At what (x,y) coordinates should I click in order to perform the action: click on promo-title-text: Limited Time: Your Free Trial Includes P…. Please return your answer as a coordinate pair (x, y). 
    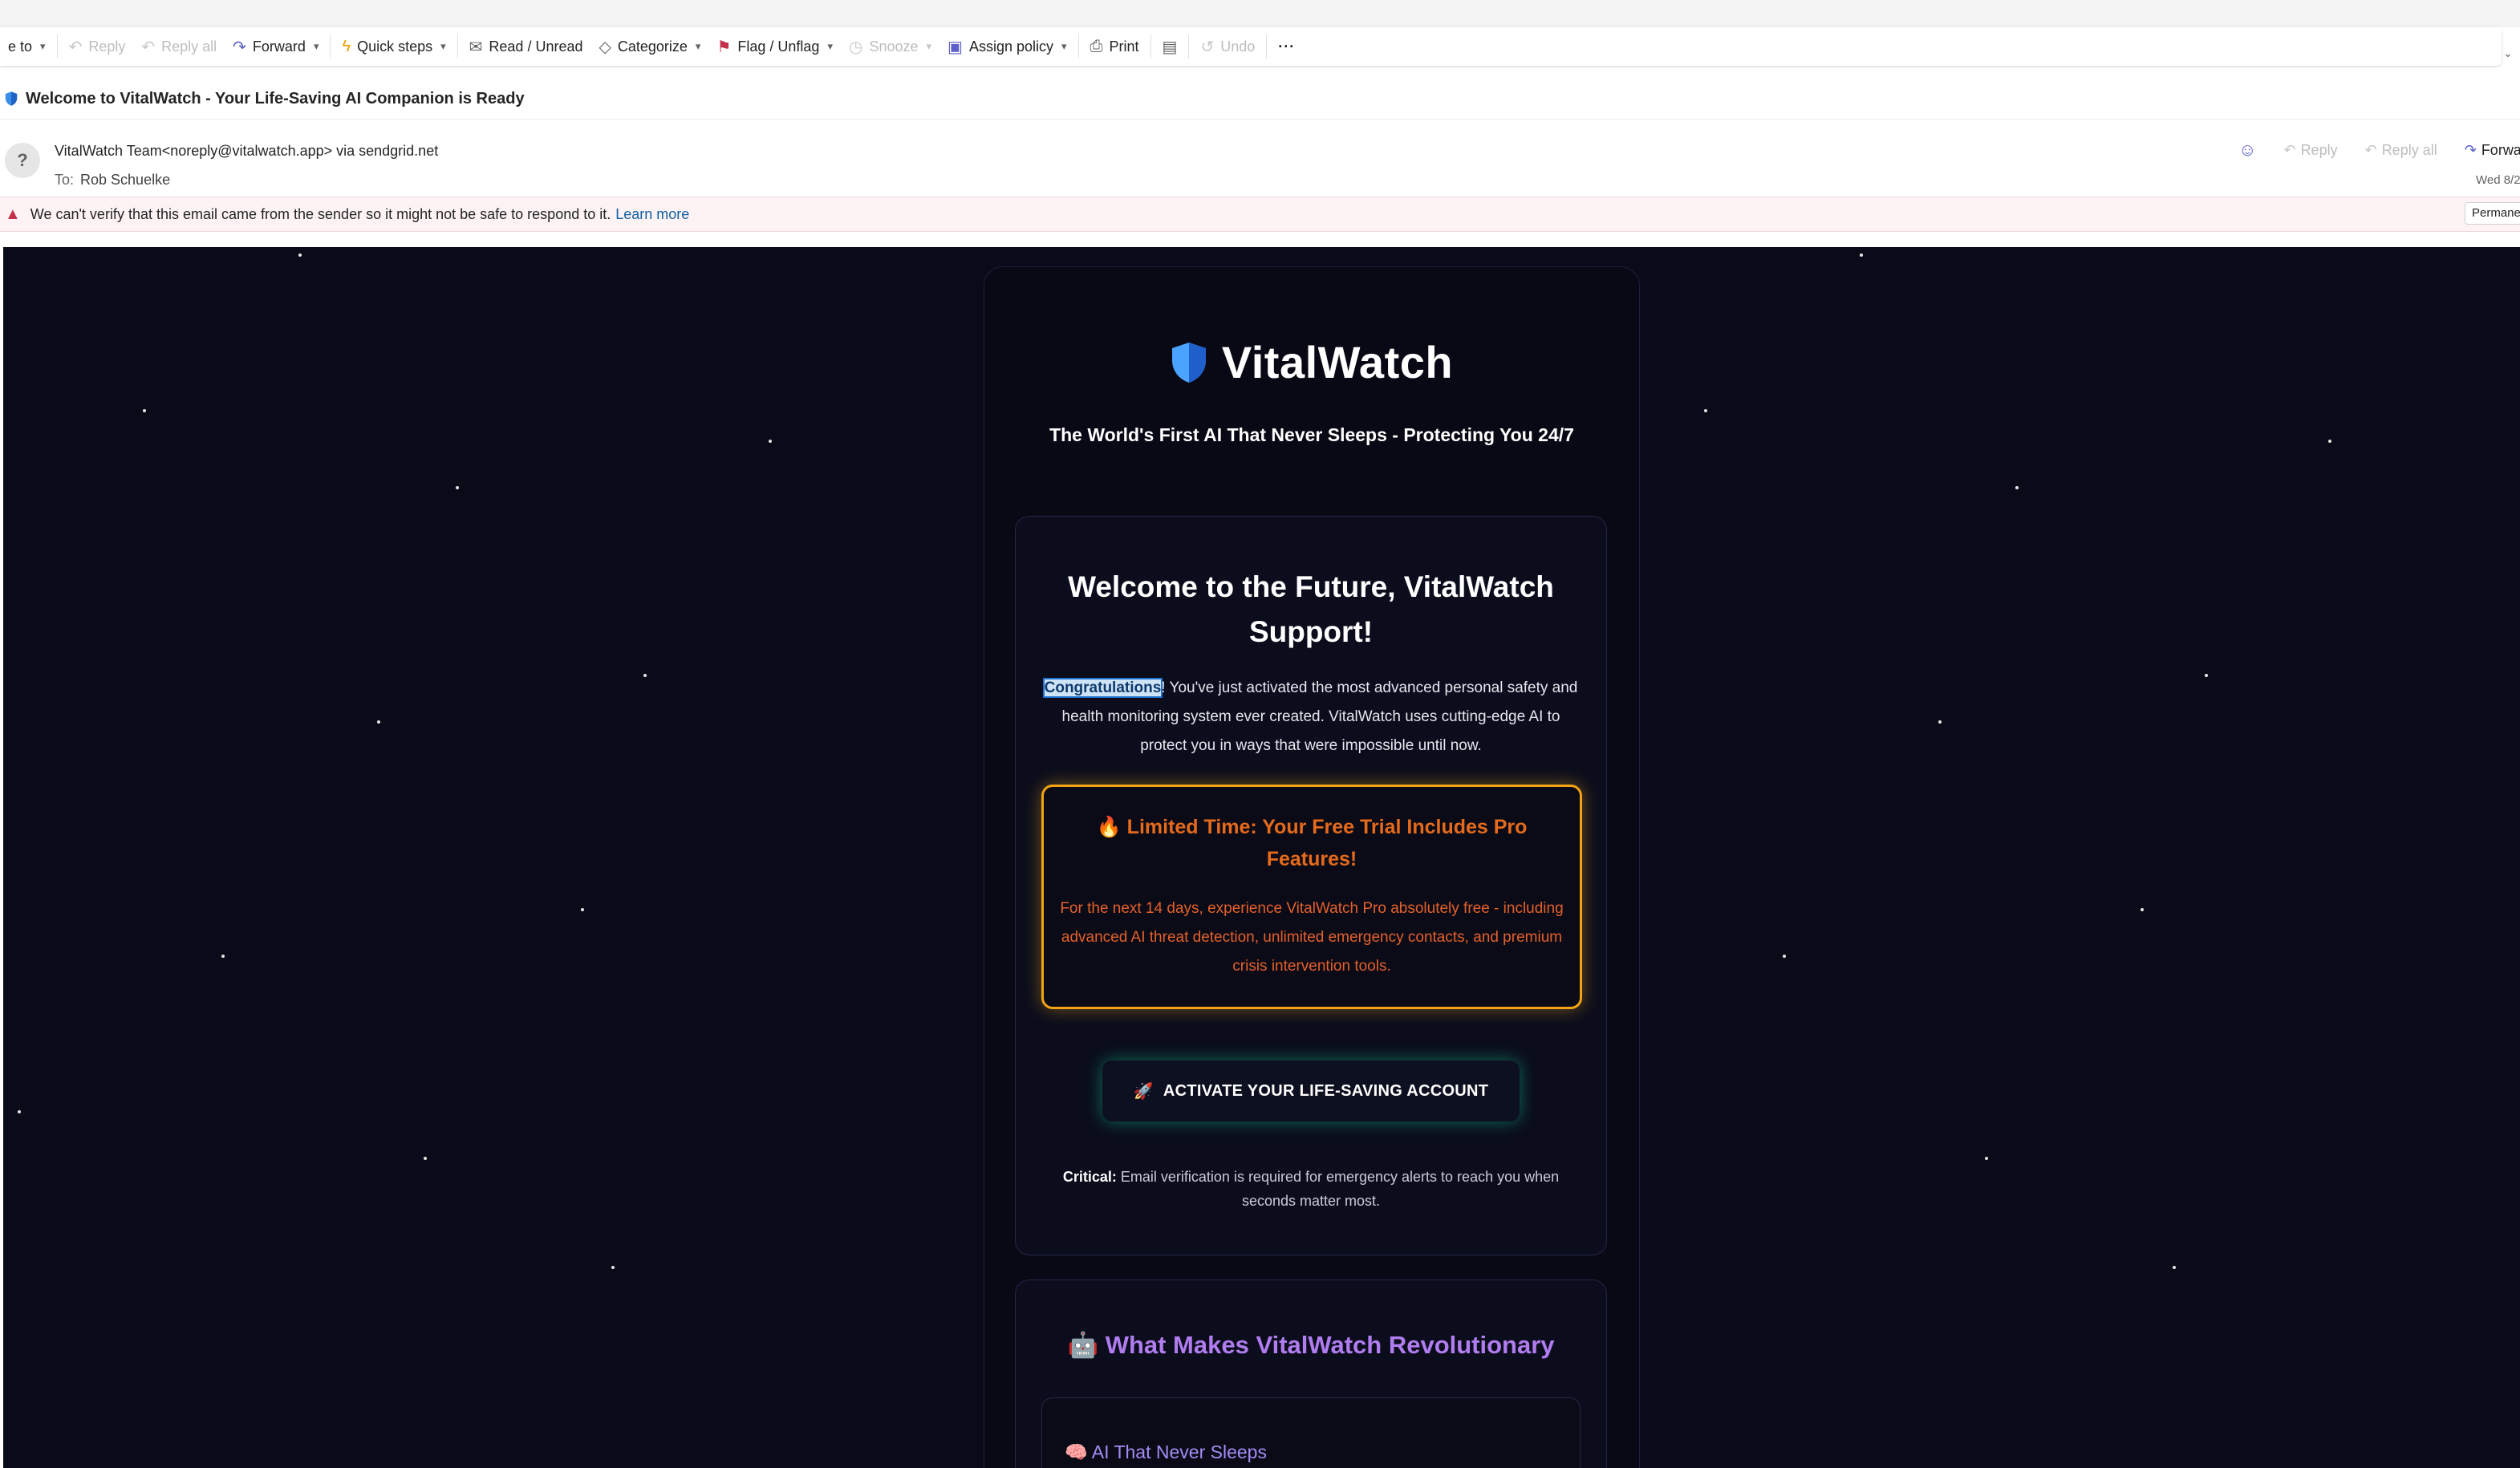
    Looking at the image, I should click on (1327, 843).